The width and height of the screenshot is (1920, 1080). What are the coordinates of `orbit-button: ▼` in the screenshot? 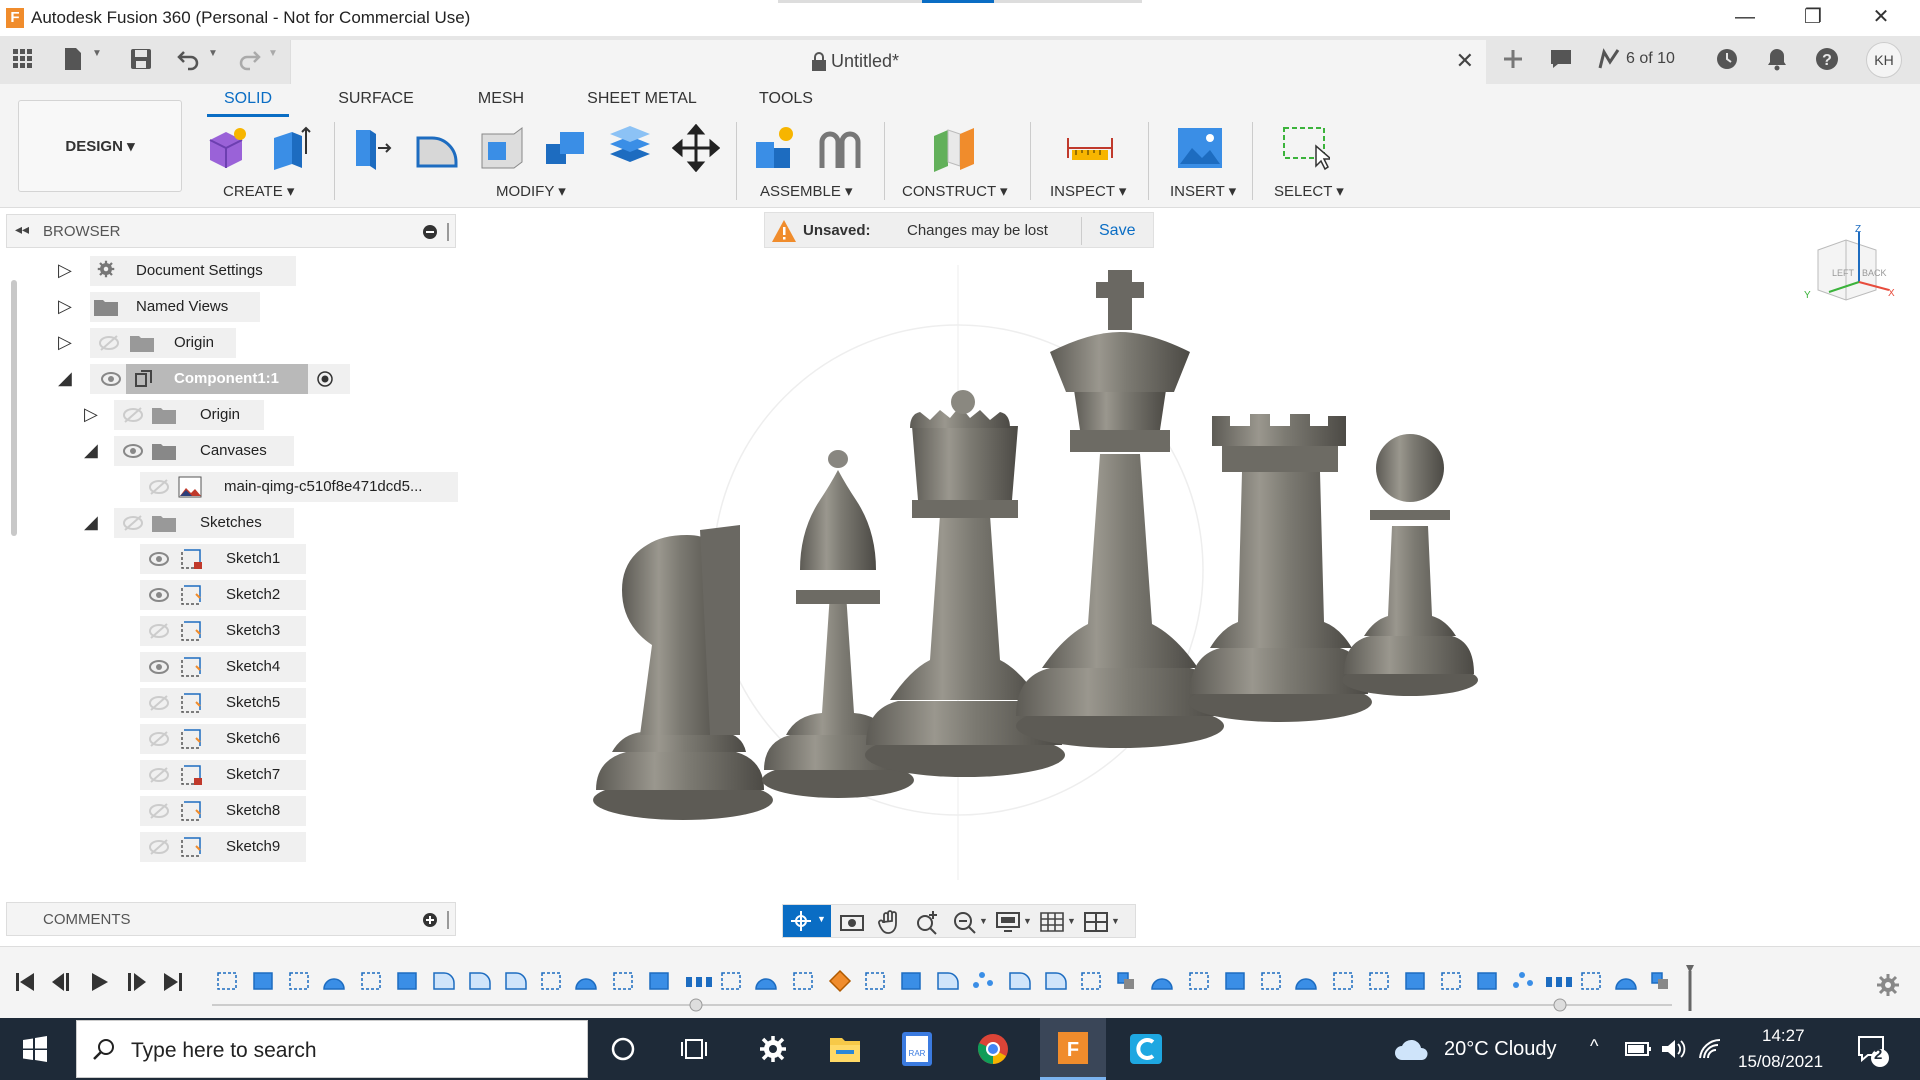 It's located at (807, 921).